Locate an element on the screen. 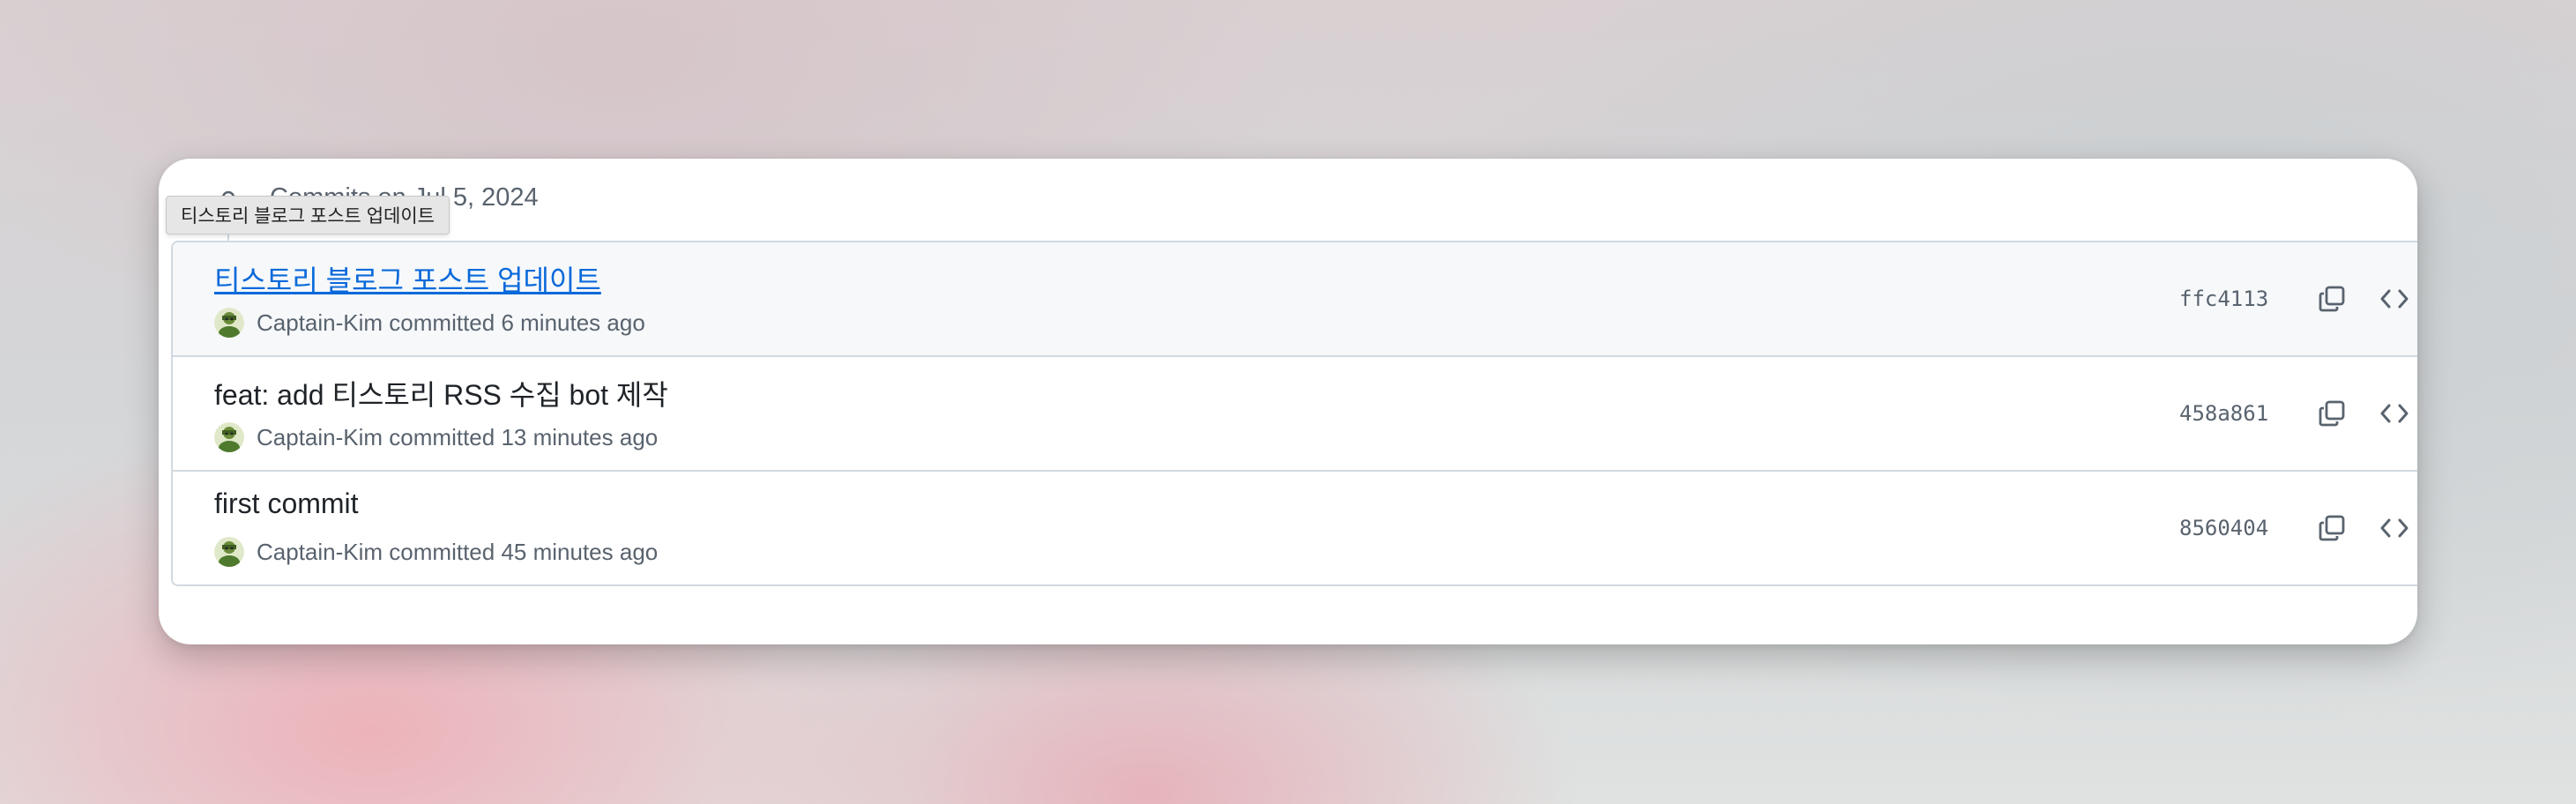 The width and height of the screenshot is (2576, 804). commit-meta: Captain-Kim committed 13 minutes ago is located at coordinates (436, 437).